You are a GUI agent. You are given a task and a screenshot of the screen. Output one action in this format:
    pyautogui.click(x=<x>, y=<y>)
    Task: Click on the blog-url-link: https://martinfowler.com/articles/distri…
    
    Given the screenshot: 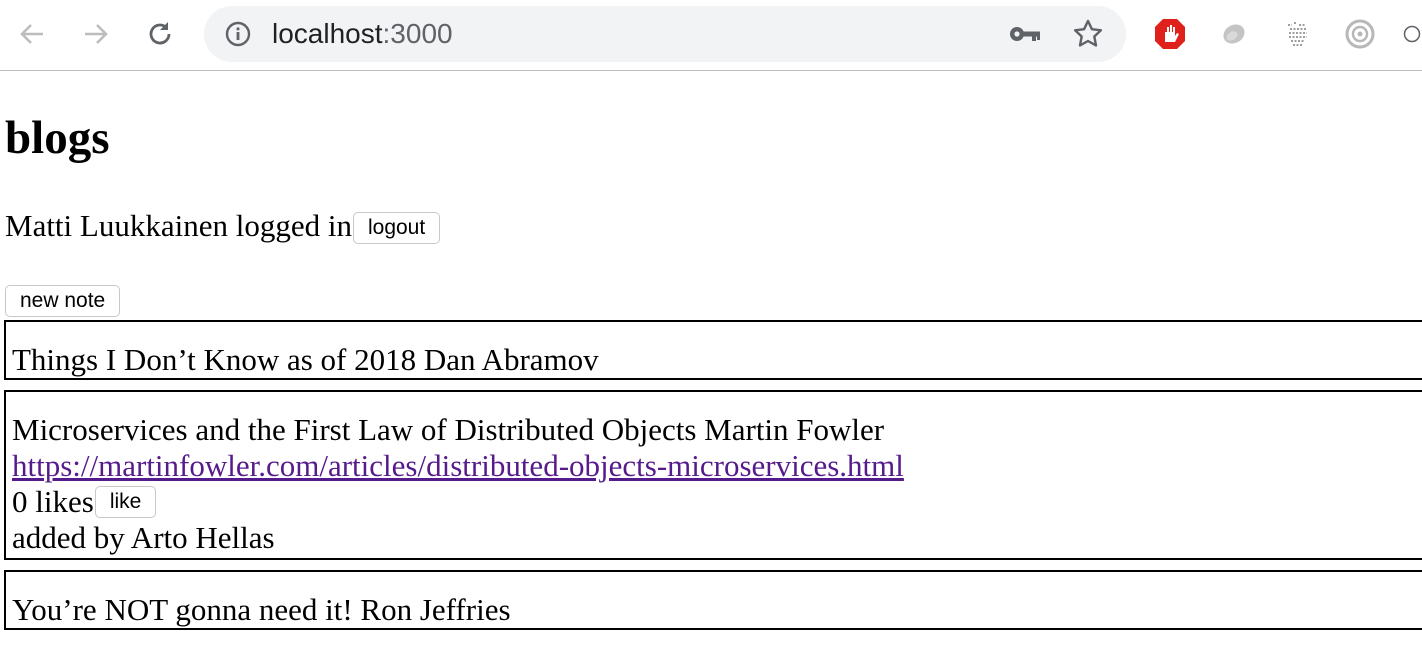 What is the action you would take?
    pyautogui.click(x=458, y=465)
    